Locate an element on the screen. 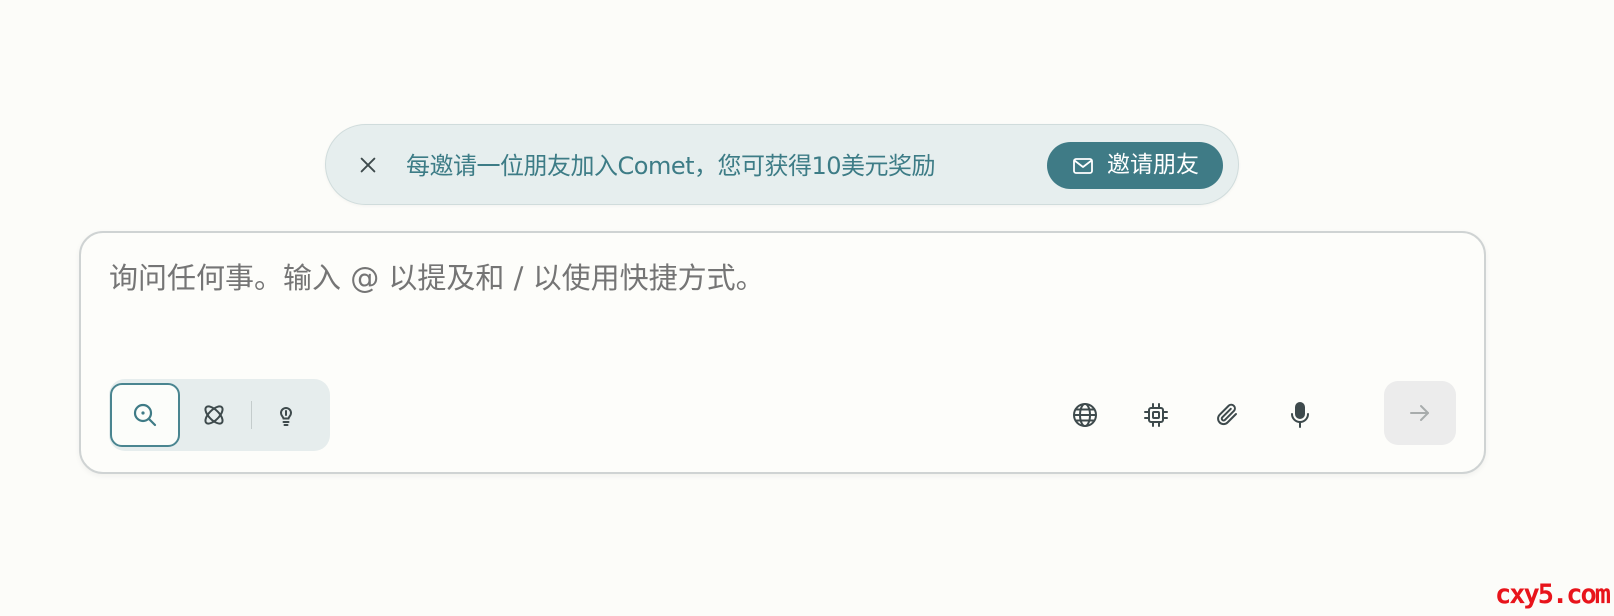 This screenshot has height=616, width=1614. mode-search-button is located at coordinates (145, 415).